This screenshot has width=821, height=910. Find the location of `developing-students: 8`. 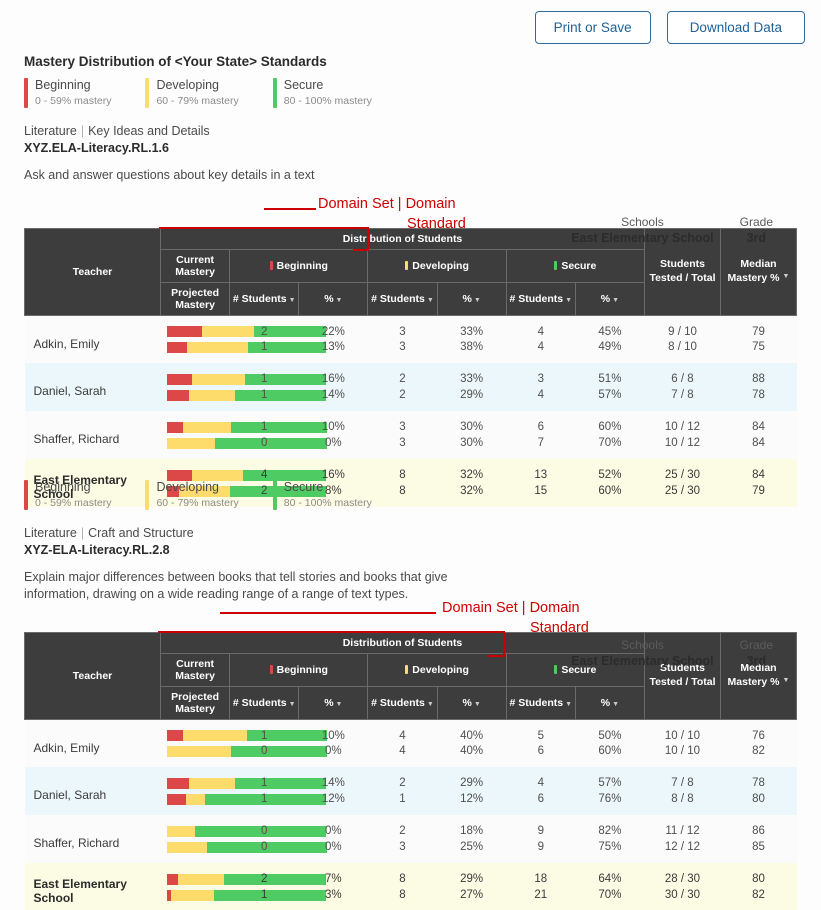

developing-students: 8 is located at coordinates (402, 875).